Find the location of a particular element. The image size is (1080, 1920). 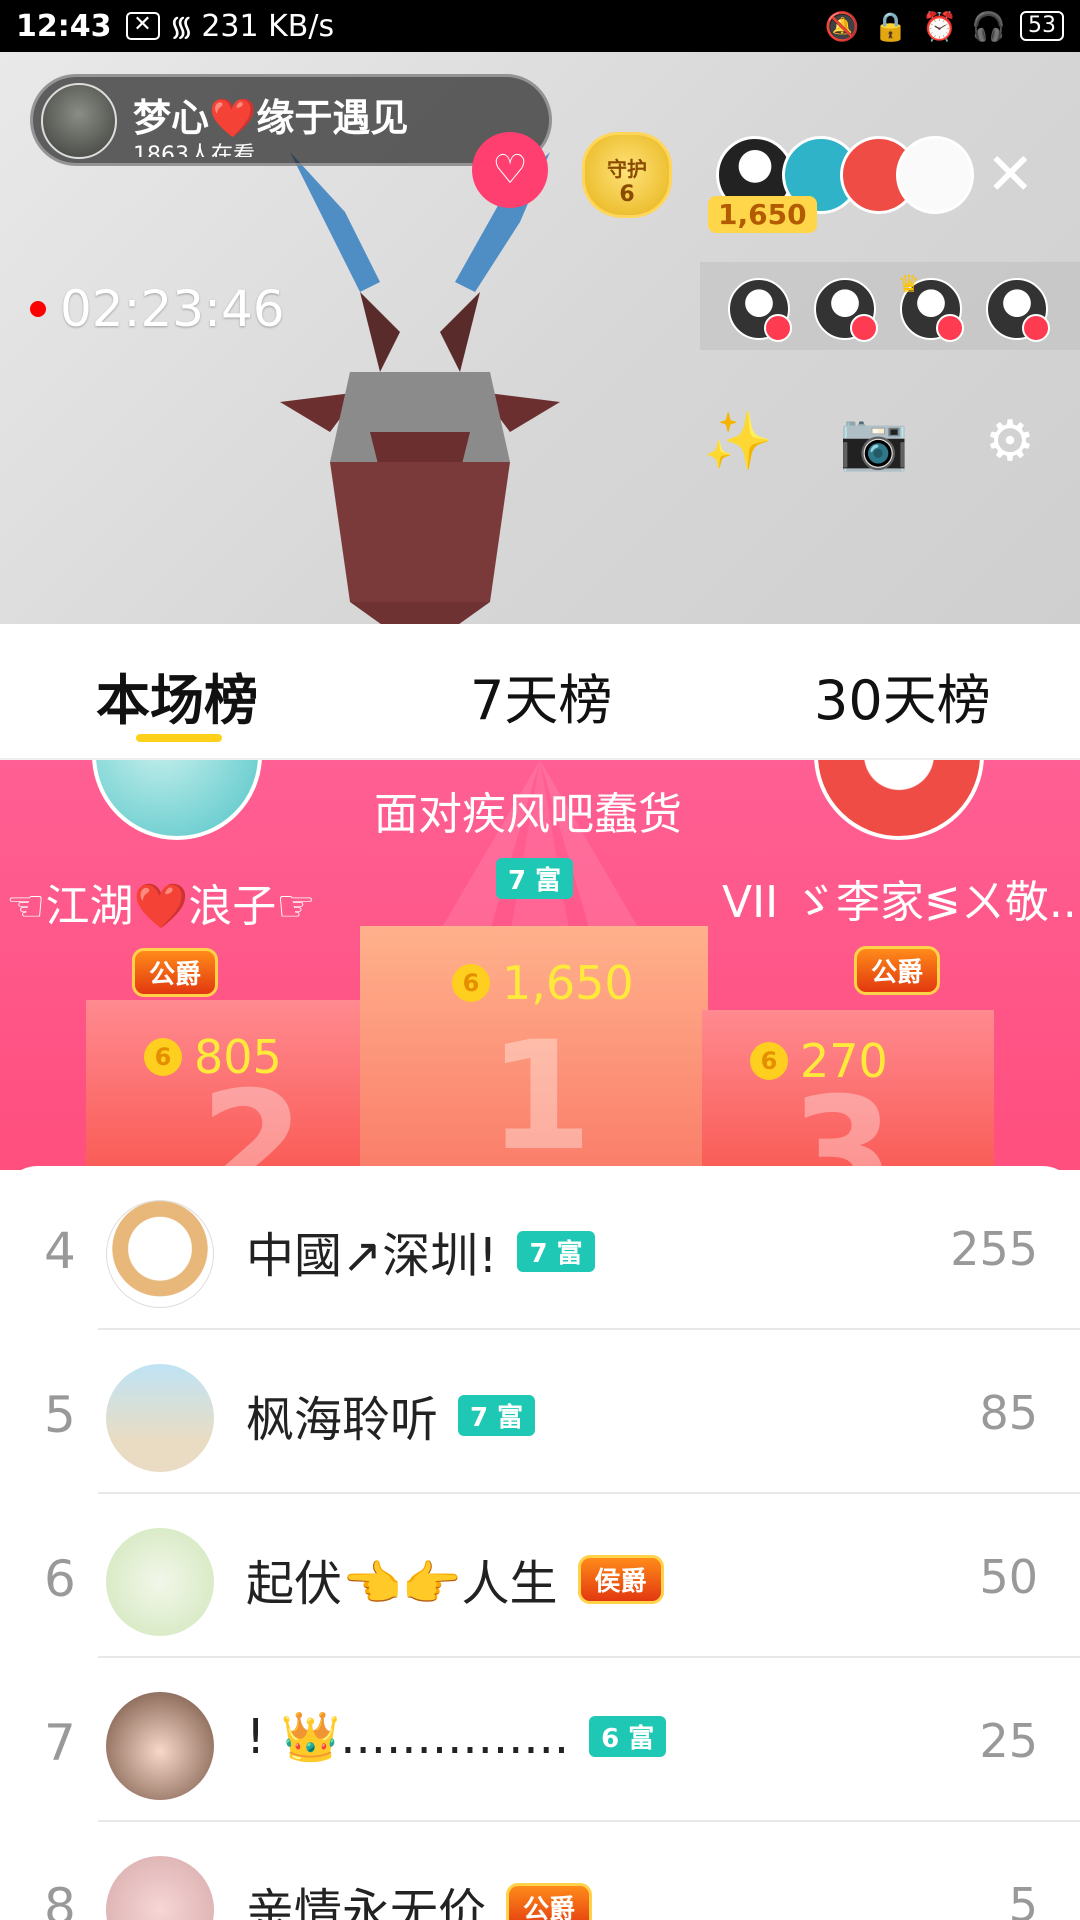

camera-switch-icon: 📷 is located at coordinates (874, 442).